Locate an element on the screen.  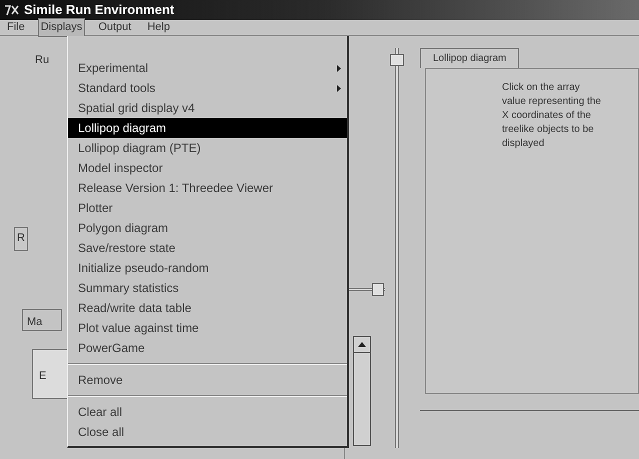
menu-item: Lollipop diagram is located at coordinates (207, 128).